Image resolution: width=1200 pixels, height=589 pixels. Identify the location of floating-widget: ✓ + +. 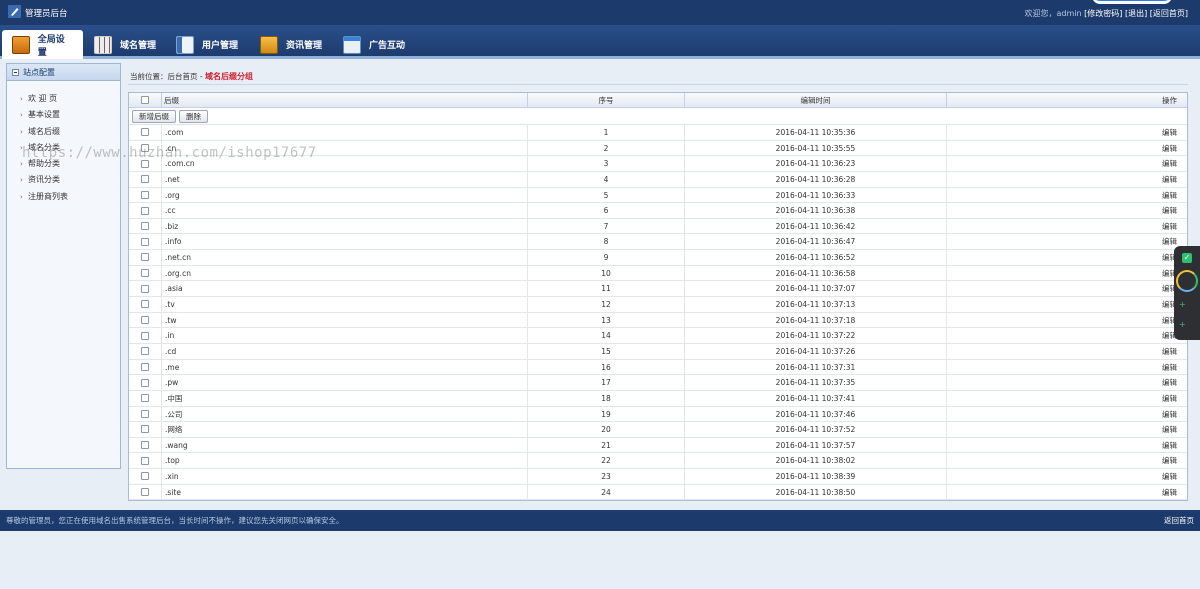
(1187, 293).